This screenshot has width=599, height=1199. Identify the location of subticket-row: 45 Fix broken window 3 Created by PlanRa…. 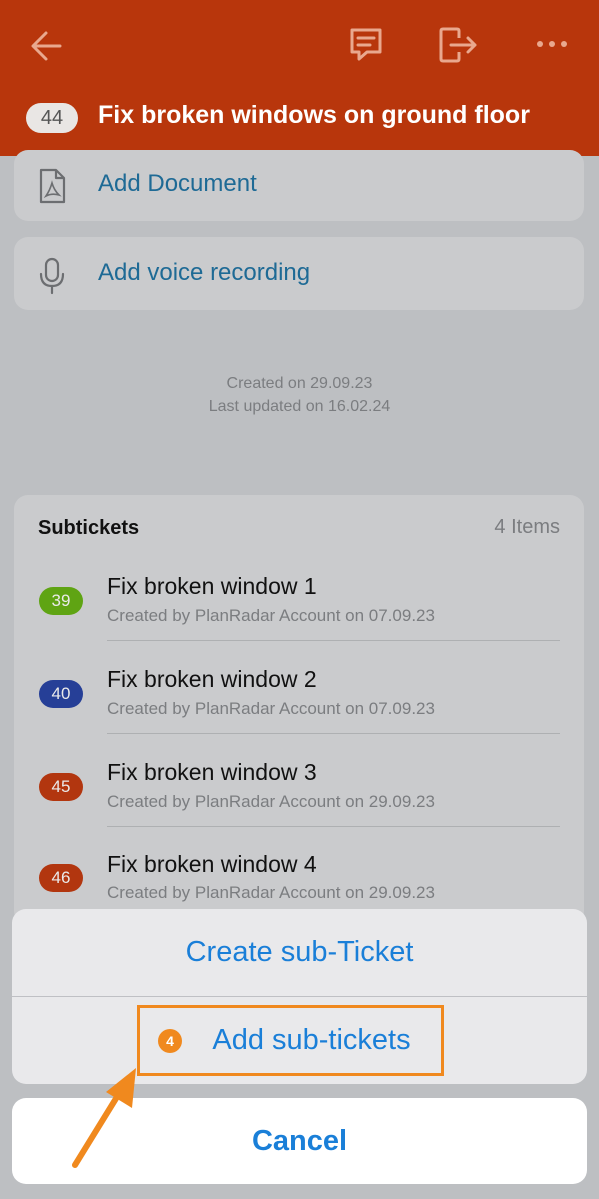
(299, 795).